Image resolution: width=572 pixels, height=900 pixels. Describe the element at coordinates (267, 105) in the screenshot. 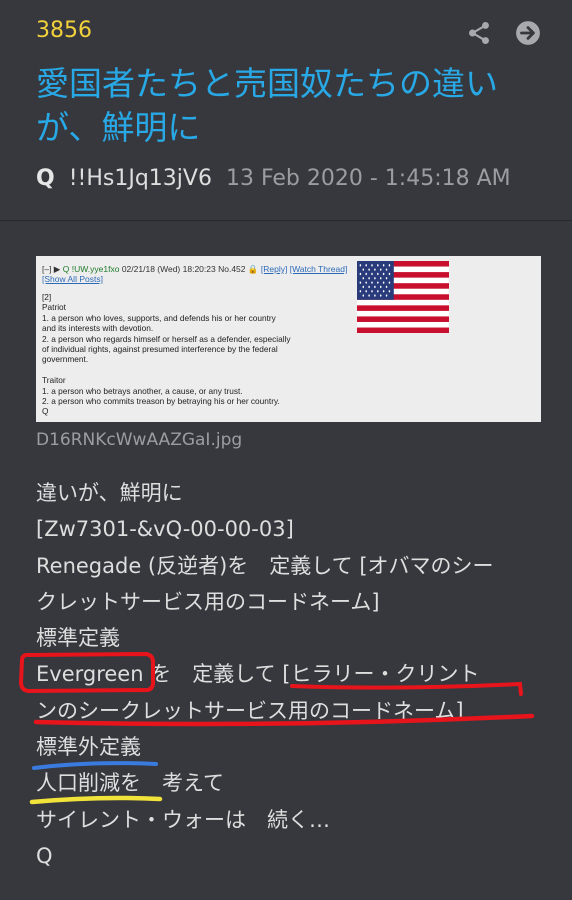

I see `post-title: 愛国者たちと売国奴たちの違いが、鮮明に` at that location.